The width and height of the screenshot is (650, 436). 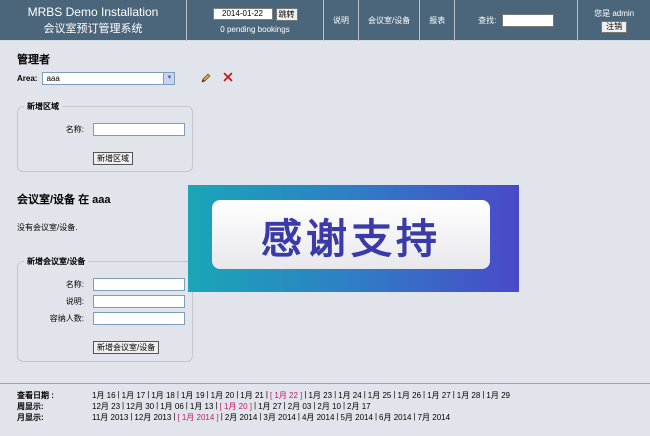 I want to click on footer-week-label: 周显示:, so click(x=30, y=406).